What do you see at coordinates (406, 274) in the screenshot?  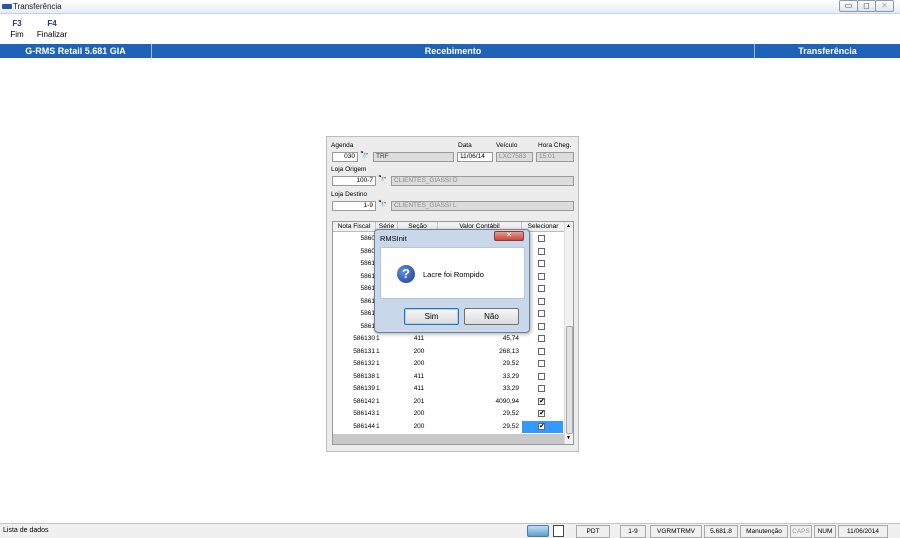 I see `question-icon: ?` at bounding box center [406, 274].